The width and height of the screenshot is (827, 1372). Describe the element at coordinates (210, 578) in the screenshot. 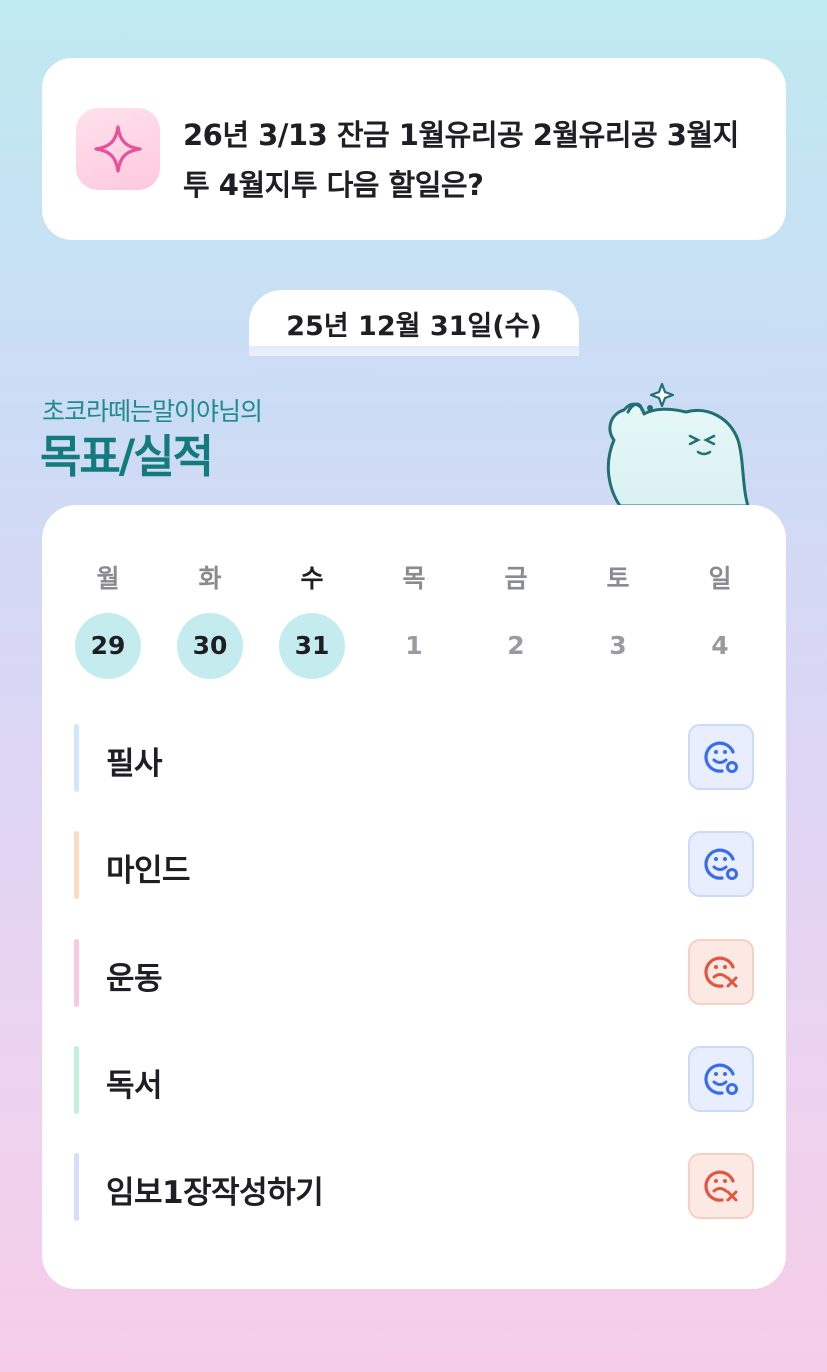

I see `day-name: 화` at that location.